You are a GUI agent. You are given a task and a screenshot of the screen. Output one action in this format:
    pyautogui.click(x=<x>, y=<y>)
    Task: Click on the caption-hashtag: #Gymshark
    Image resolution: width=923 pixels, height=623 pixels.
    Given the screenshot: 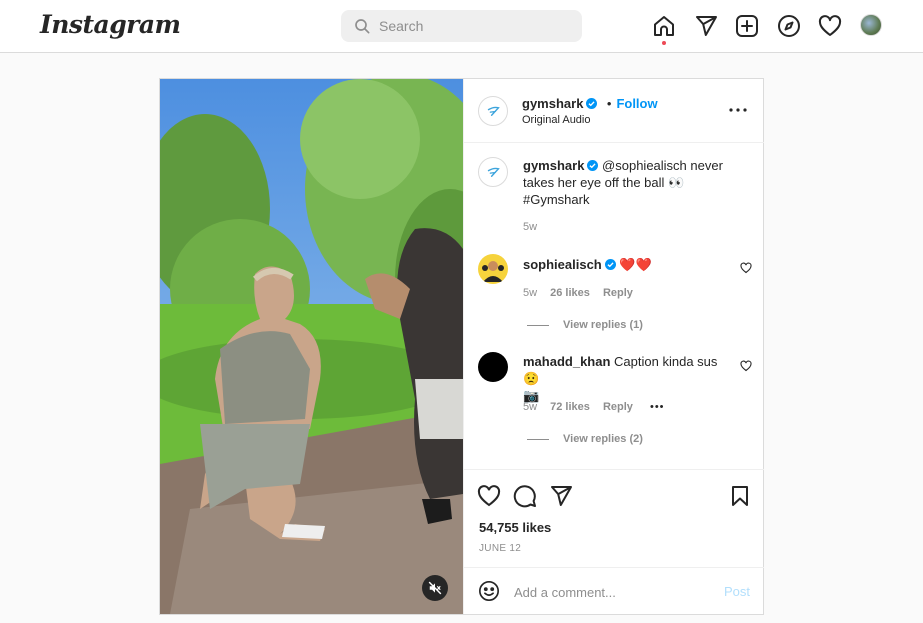 What is the action you would take?
    pyautogui.click(x=556, y=199)
    